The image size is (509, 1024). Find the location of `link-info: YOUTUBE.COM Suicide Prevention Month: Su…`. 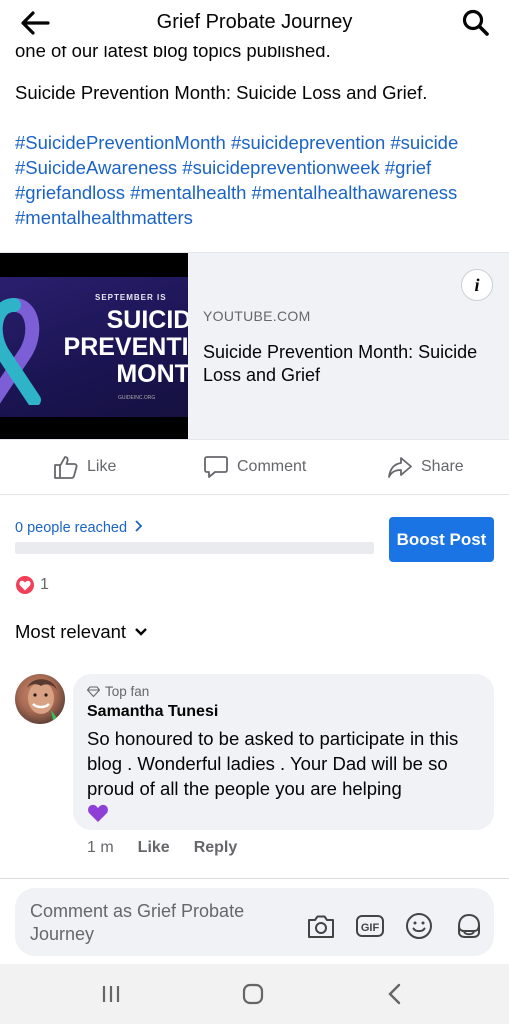

link-info: YOUTUBE.COM Suicide Prevention Month: Su… is located at coordinates (348, 347).